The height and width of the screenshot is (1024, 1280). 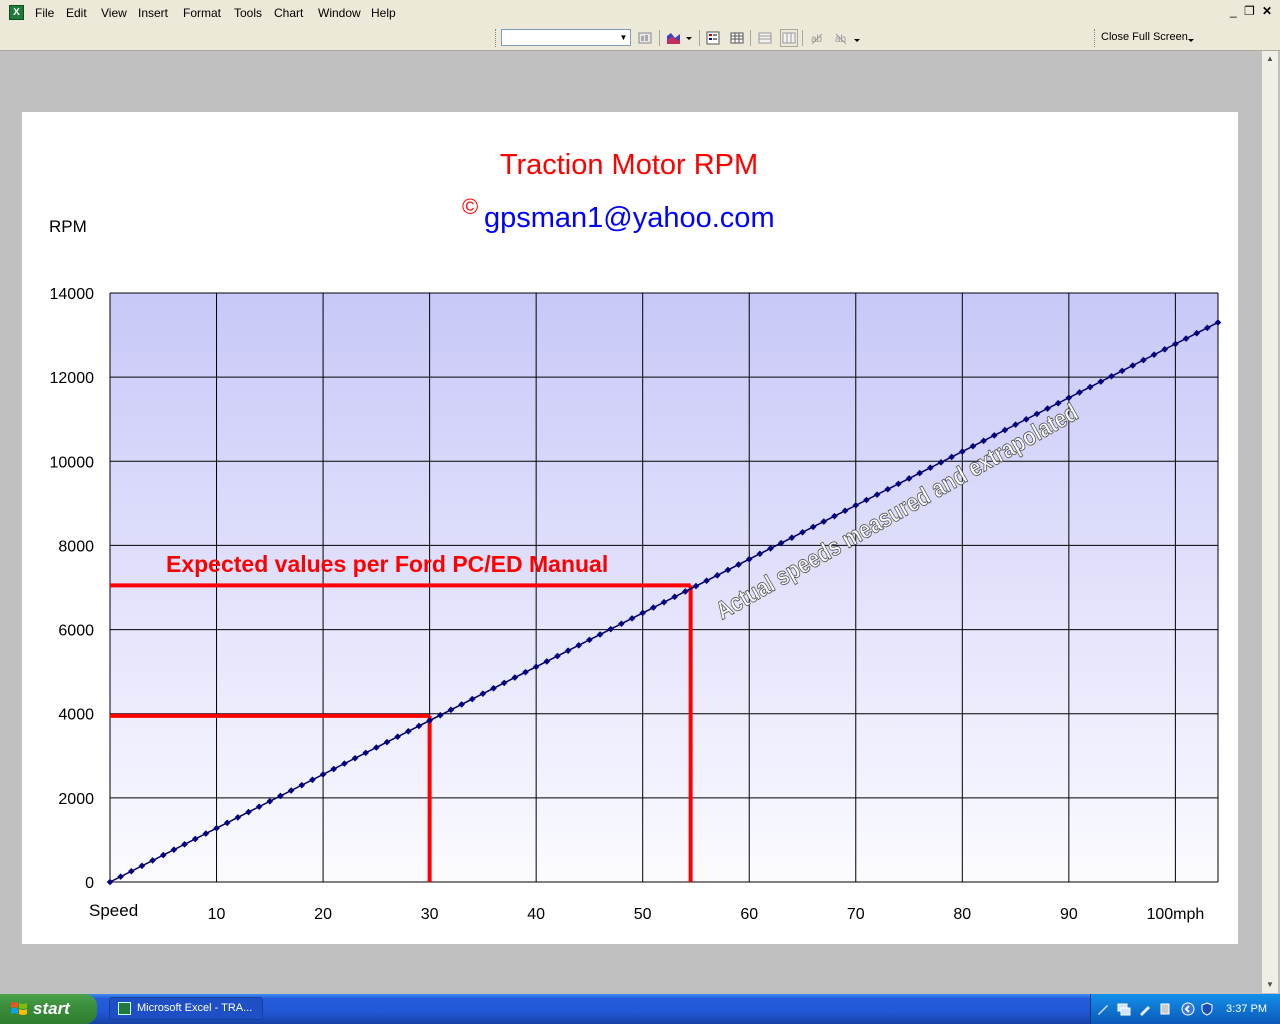 What do you see at coordinates (629, 218) in the screenshot?
I see `chart-subtitle: gpsman1@yahoo.com` at bounding box center [629, 218].